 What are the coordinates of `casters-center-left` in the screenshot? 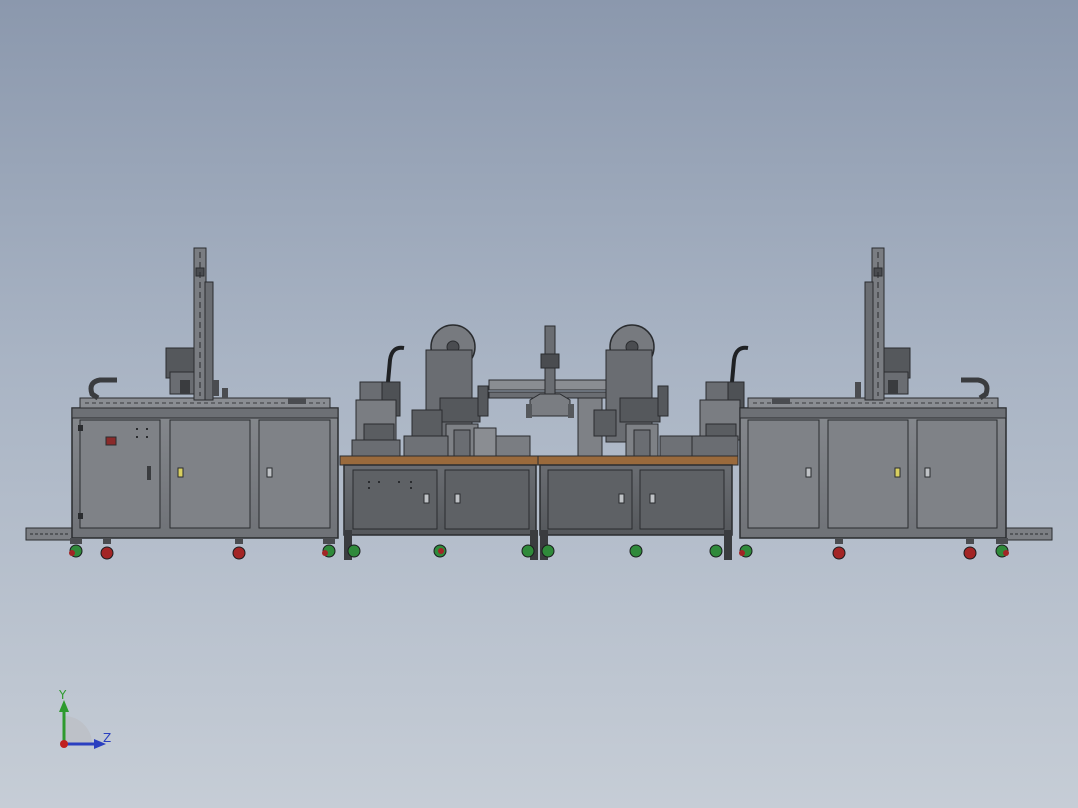 It's located at (441, 551).